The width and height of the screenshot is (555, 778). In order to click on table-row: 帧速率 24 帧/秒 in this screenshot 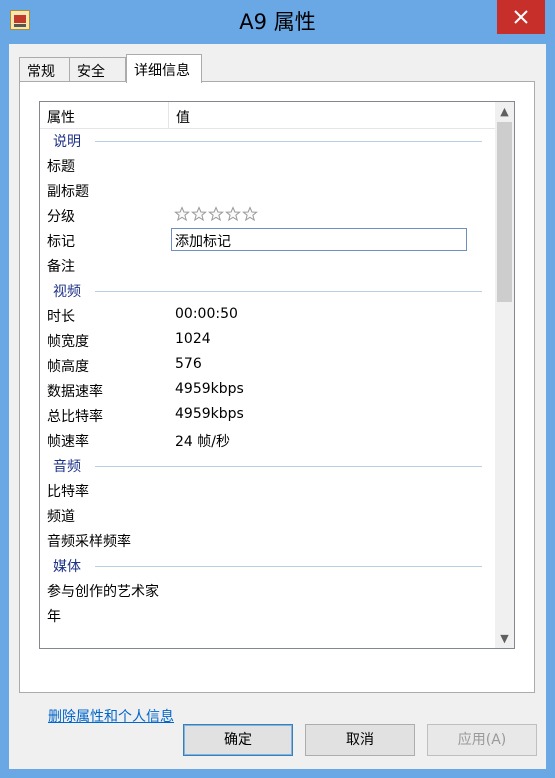, I will do `click(268, 440)`.